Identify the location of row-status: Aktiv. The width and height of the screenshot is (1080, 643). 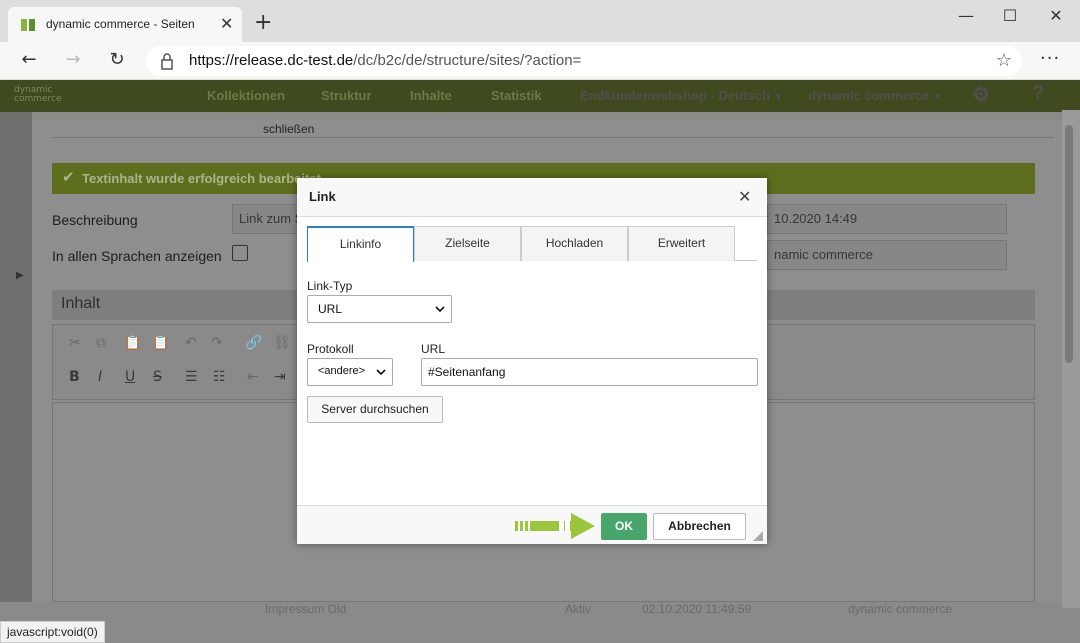
(578, 609).